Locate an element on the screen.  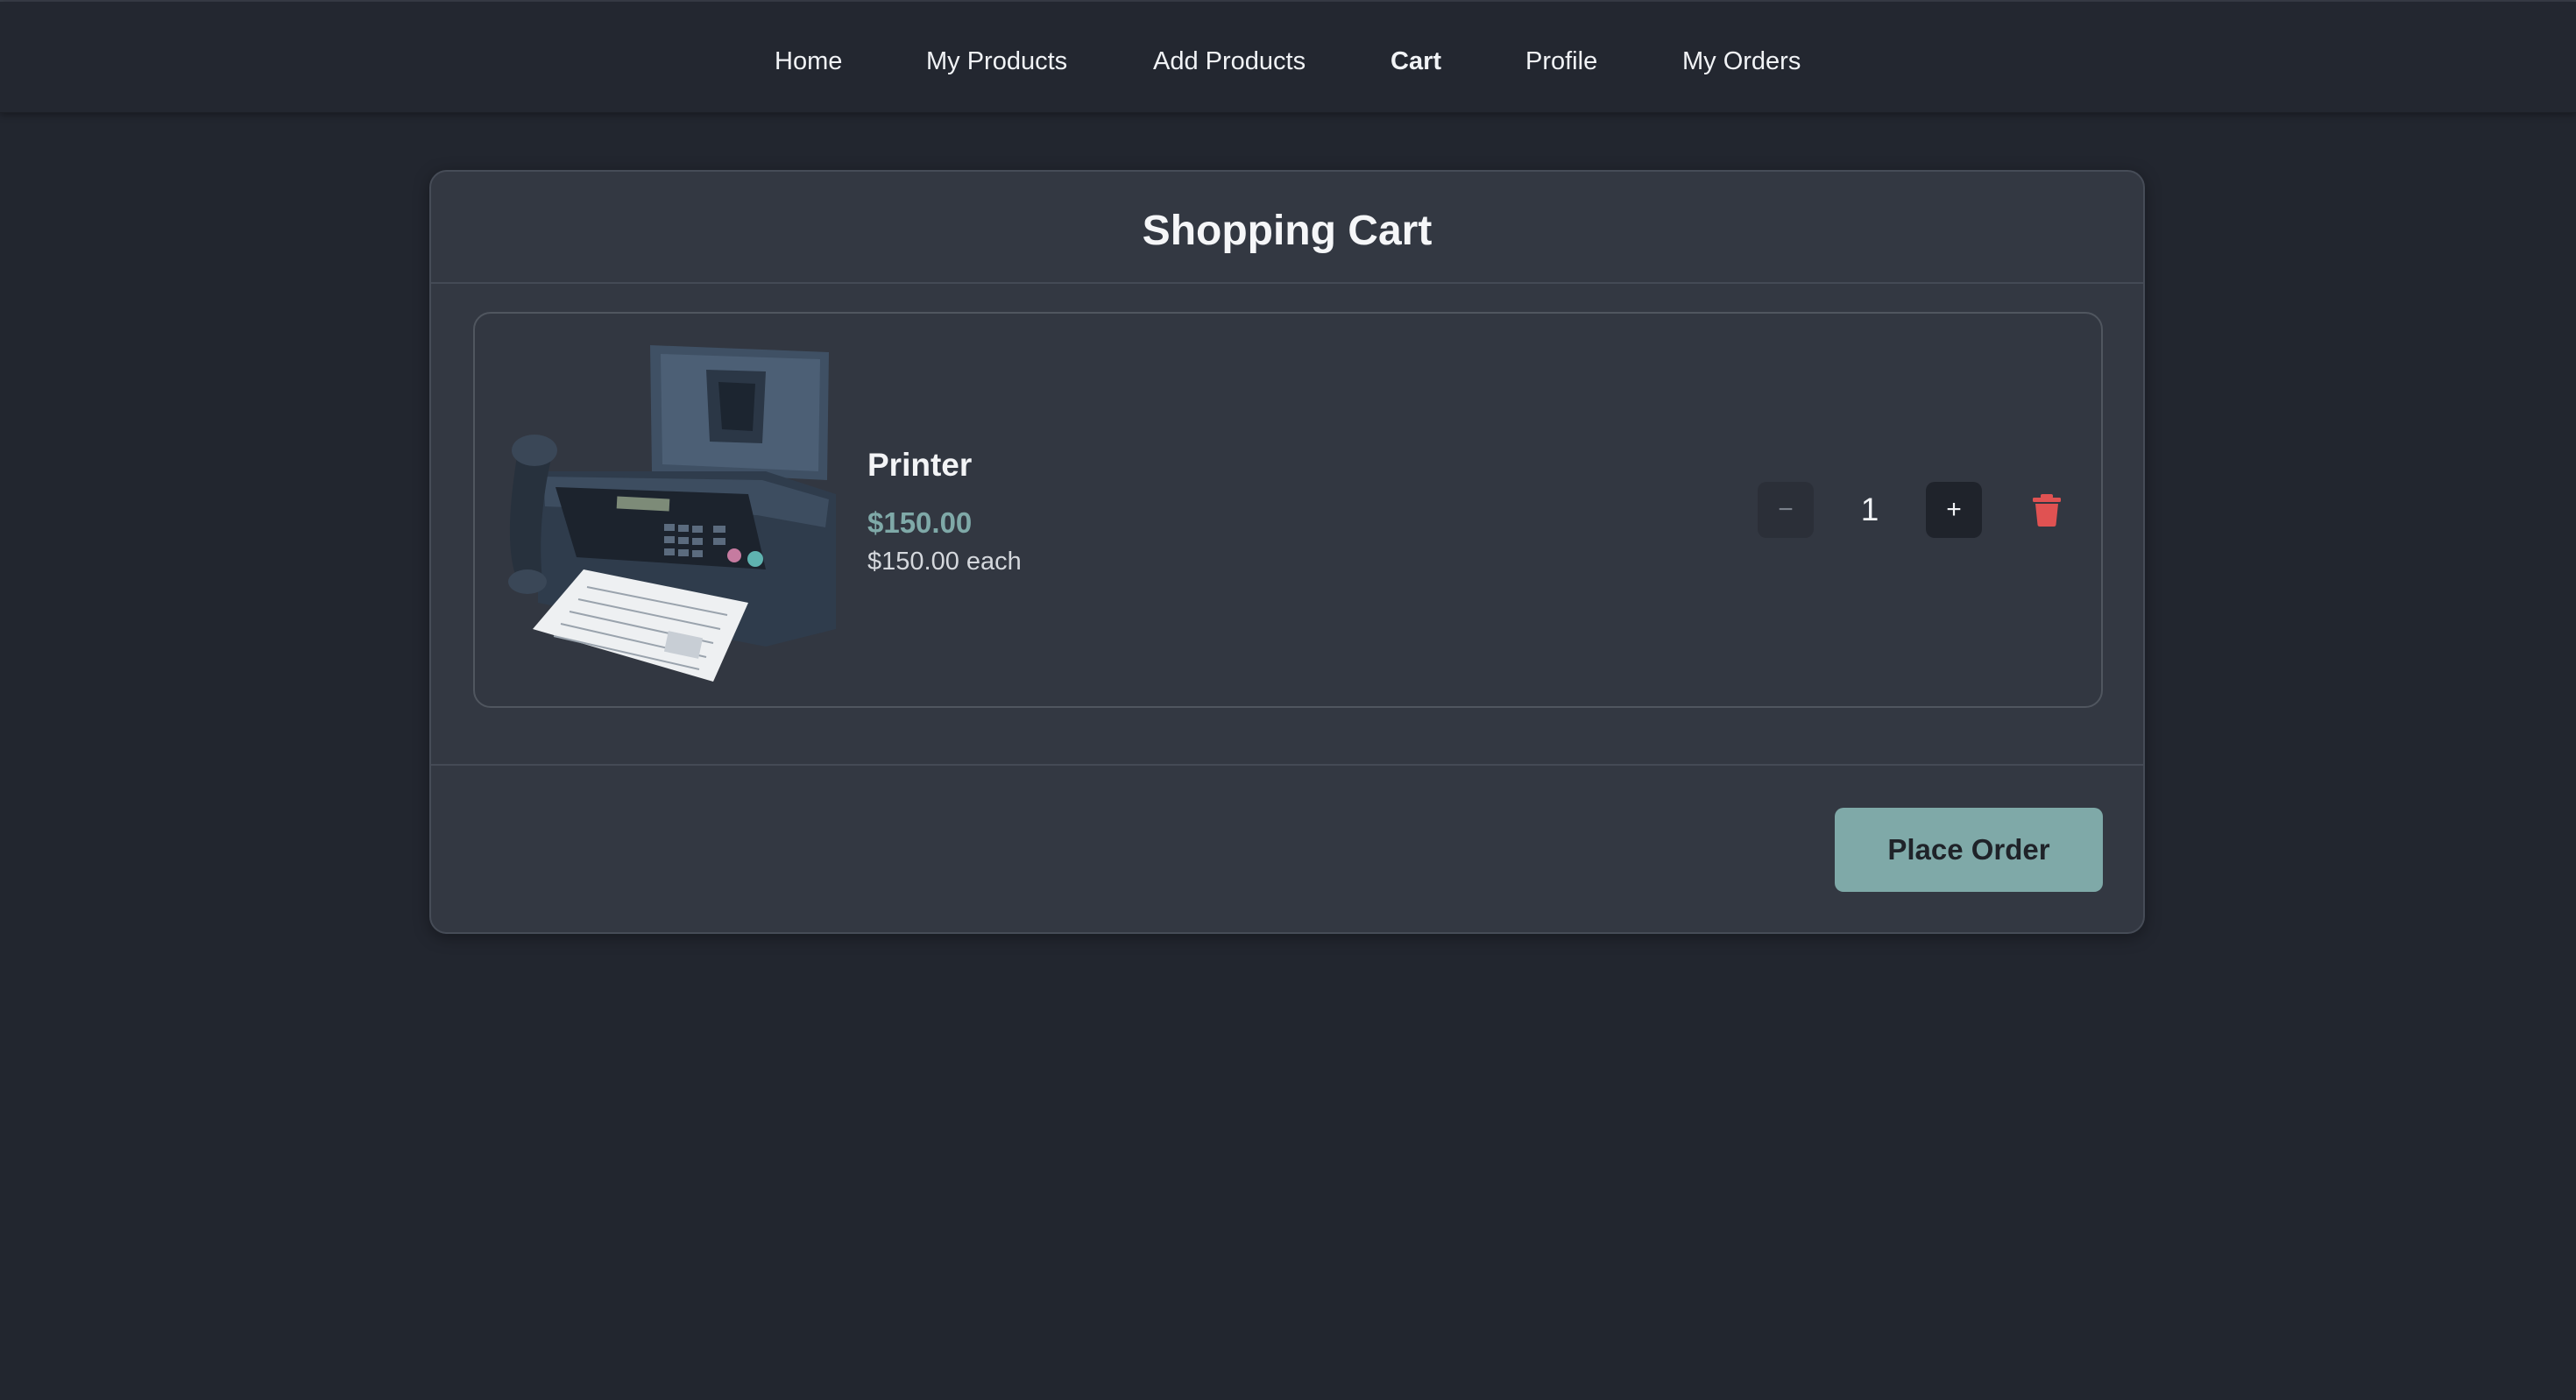
minus-icon: − is located at coordinates (1786, 509).